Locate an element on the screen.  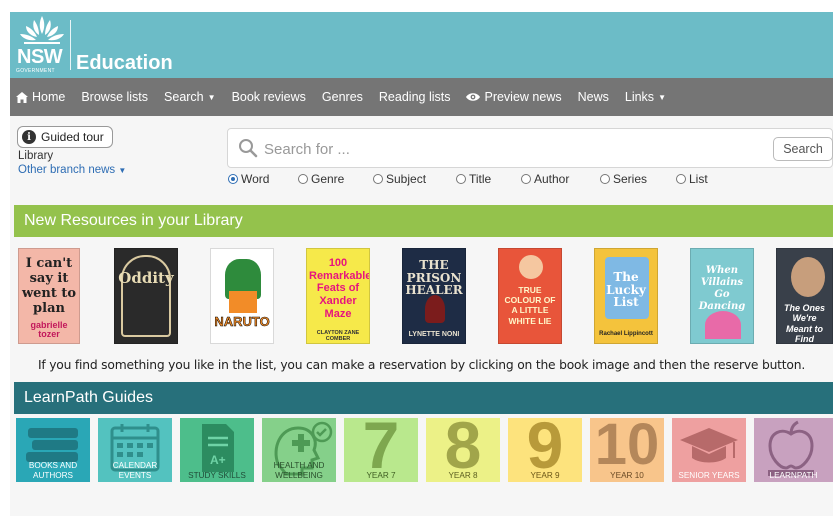
tile-year-9: 9 YEAR 9 is located at coordinates (545, 450).